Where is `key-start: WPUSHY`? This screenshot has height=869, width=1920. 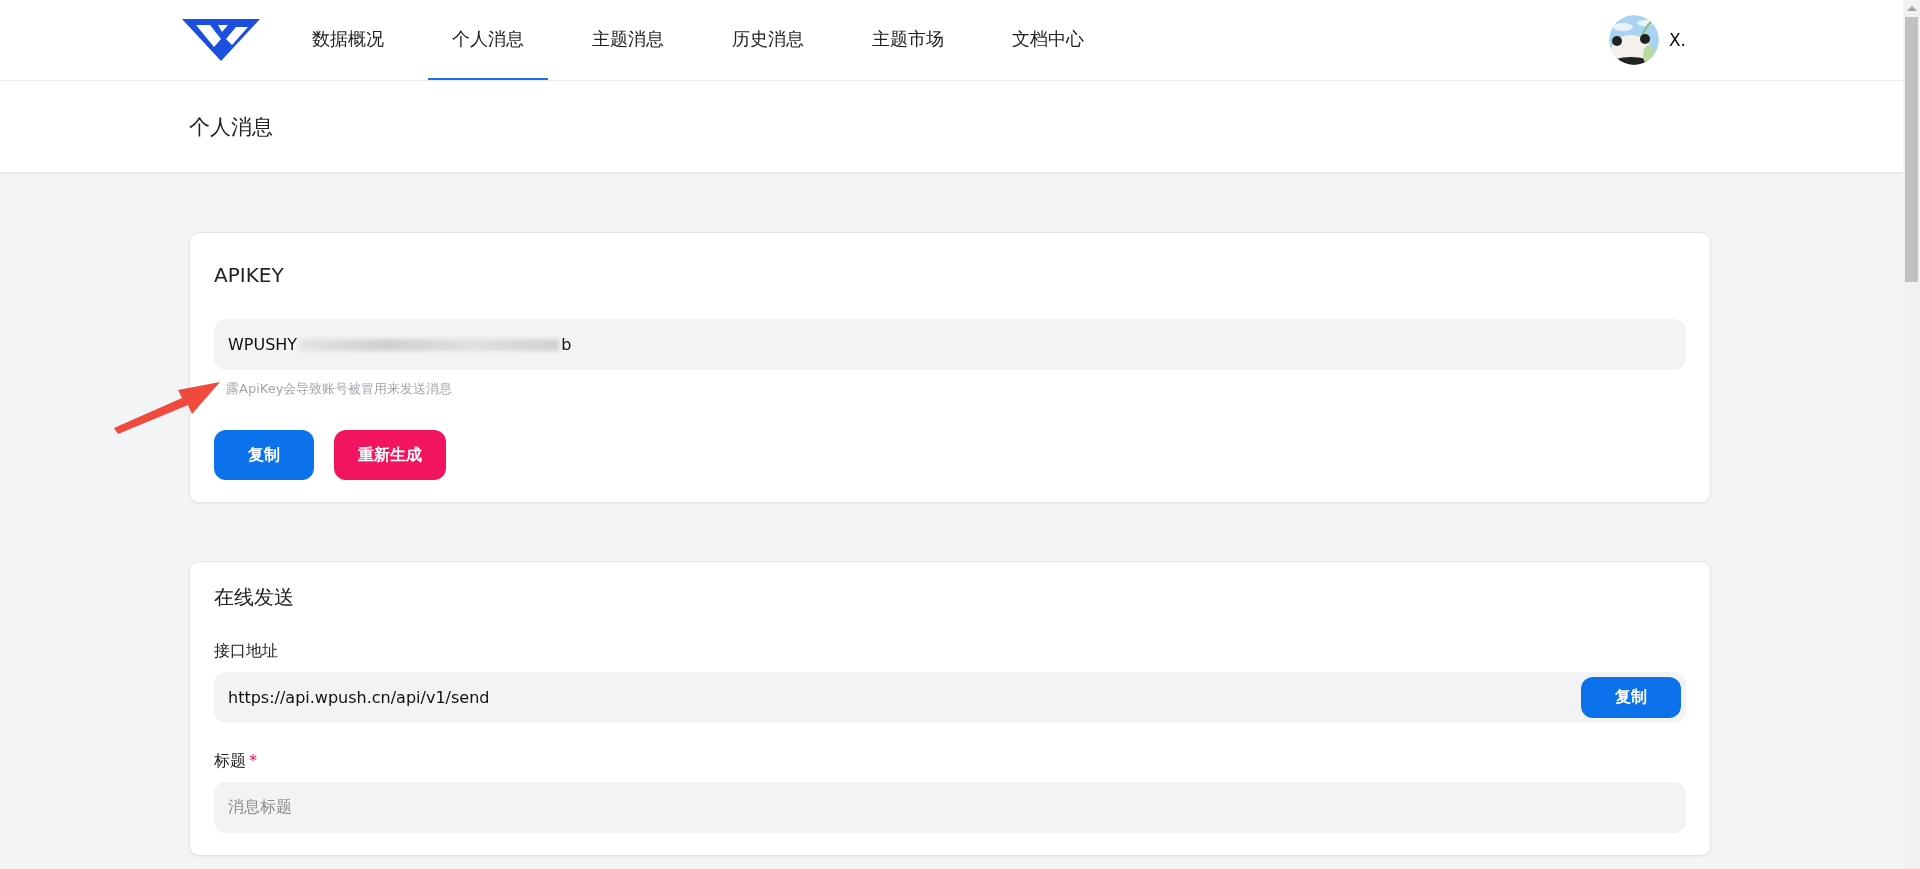 key-start: WPUSHY is located at coordinates (263, 344).